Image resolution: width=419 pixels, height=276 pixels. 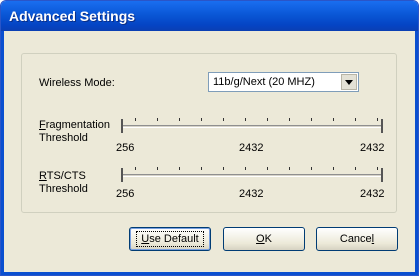 I want to click on window-frame-right, so click(x=416, y=153).